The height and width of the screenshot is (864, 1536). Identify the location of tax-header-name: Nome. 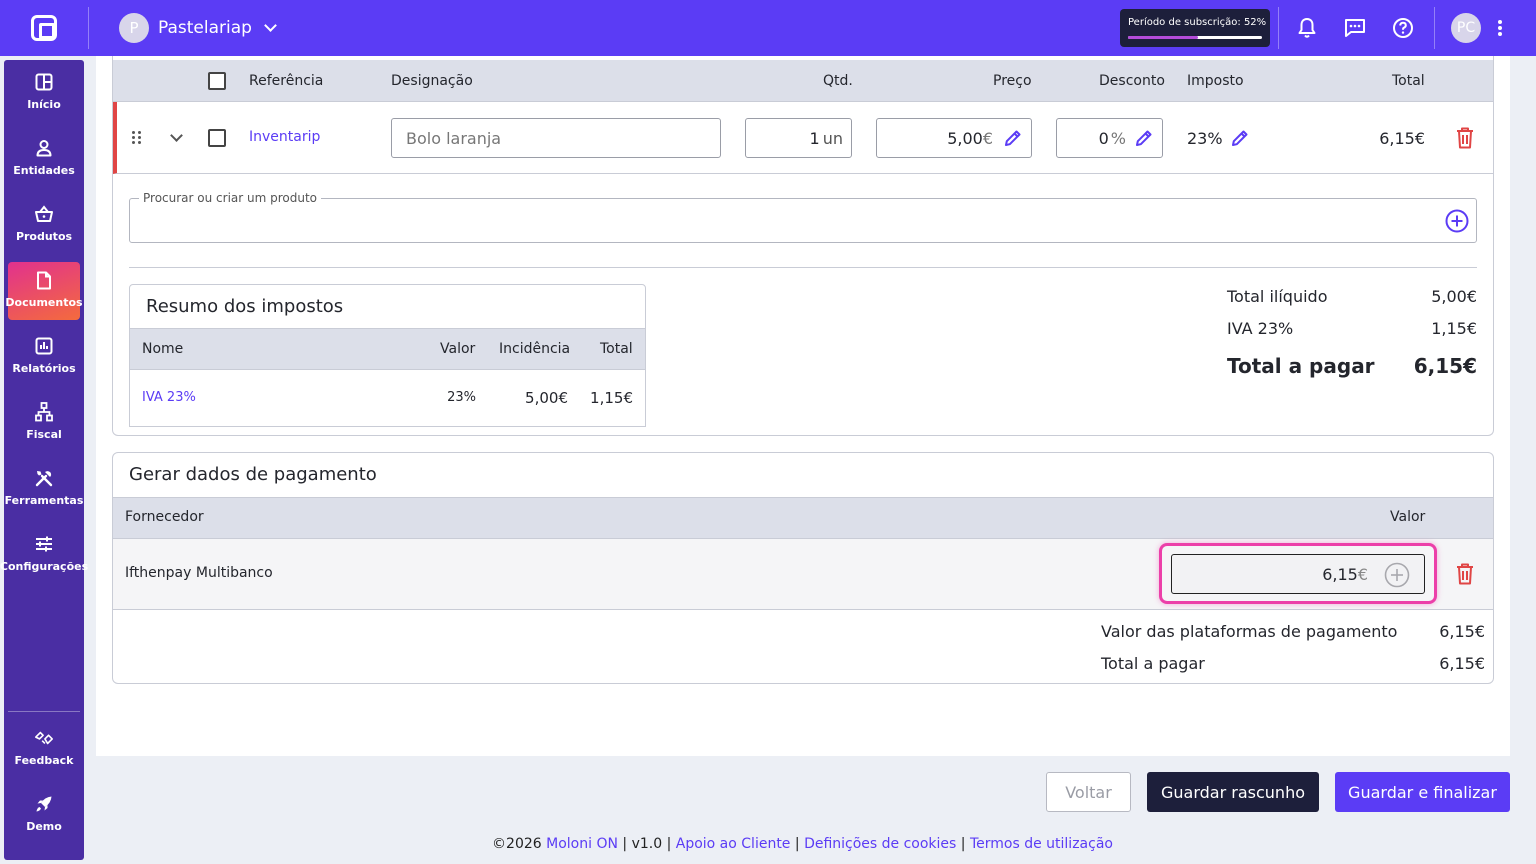
(163, 349).